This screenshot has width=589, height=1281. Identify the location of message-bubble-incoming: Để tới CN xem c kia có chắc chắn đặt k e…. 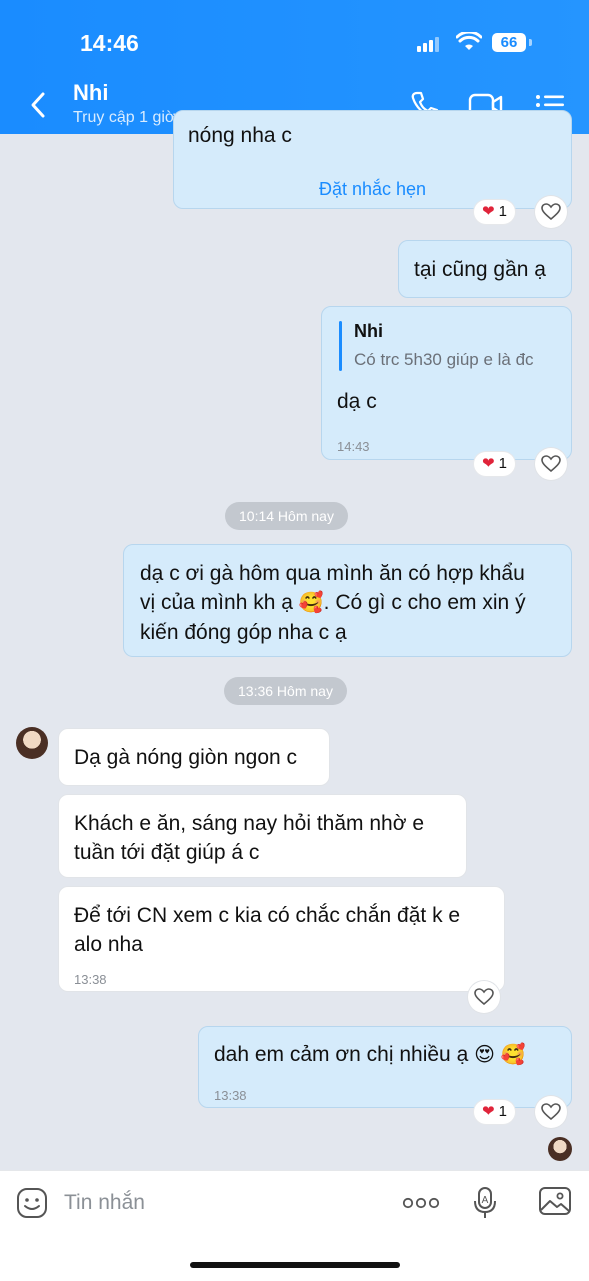
(281, 939).